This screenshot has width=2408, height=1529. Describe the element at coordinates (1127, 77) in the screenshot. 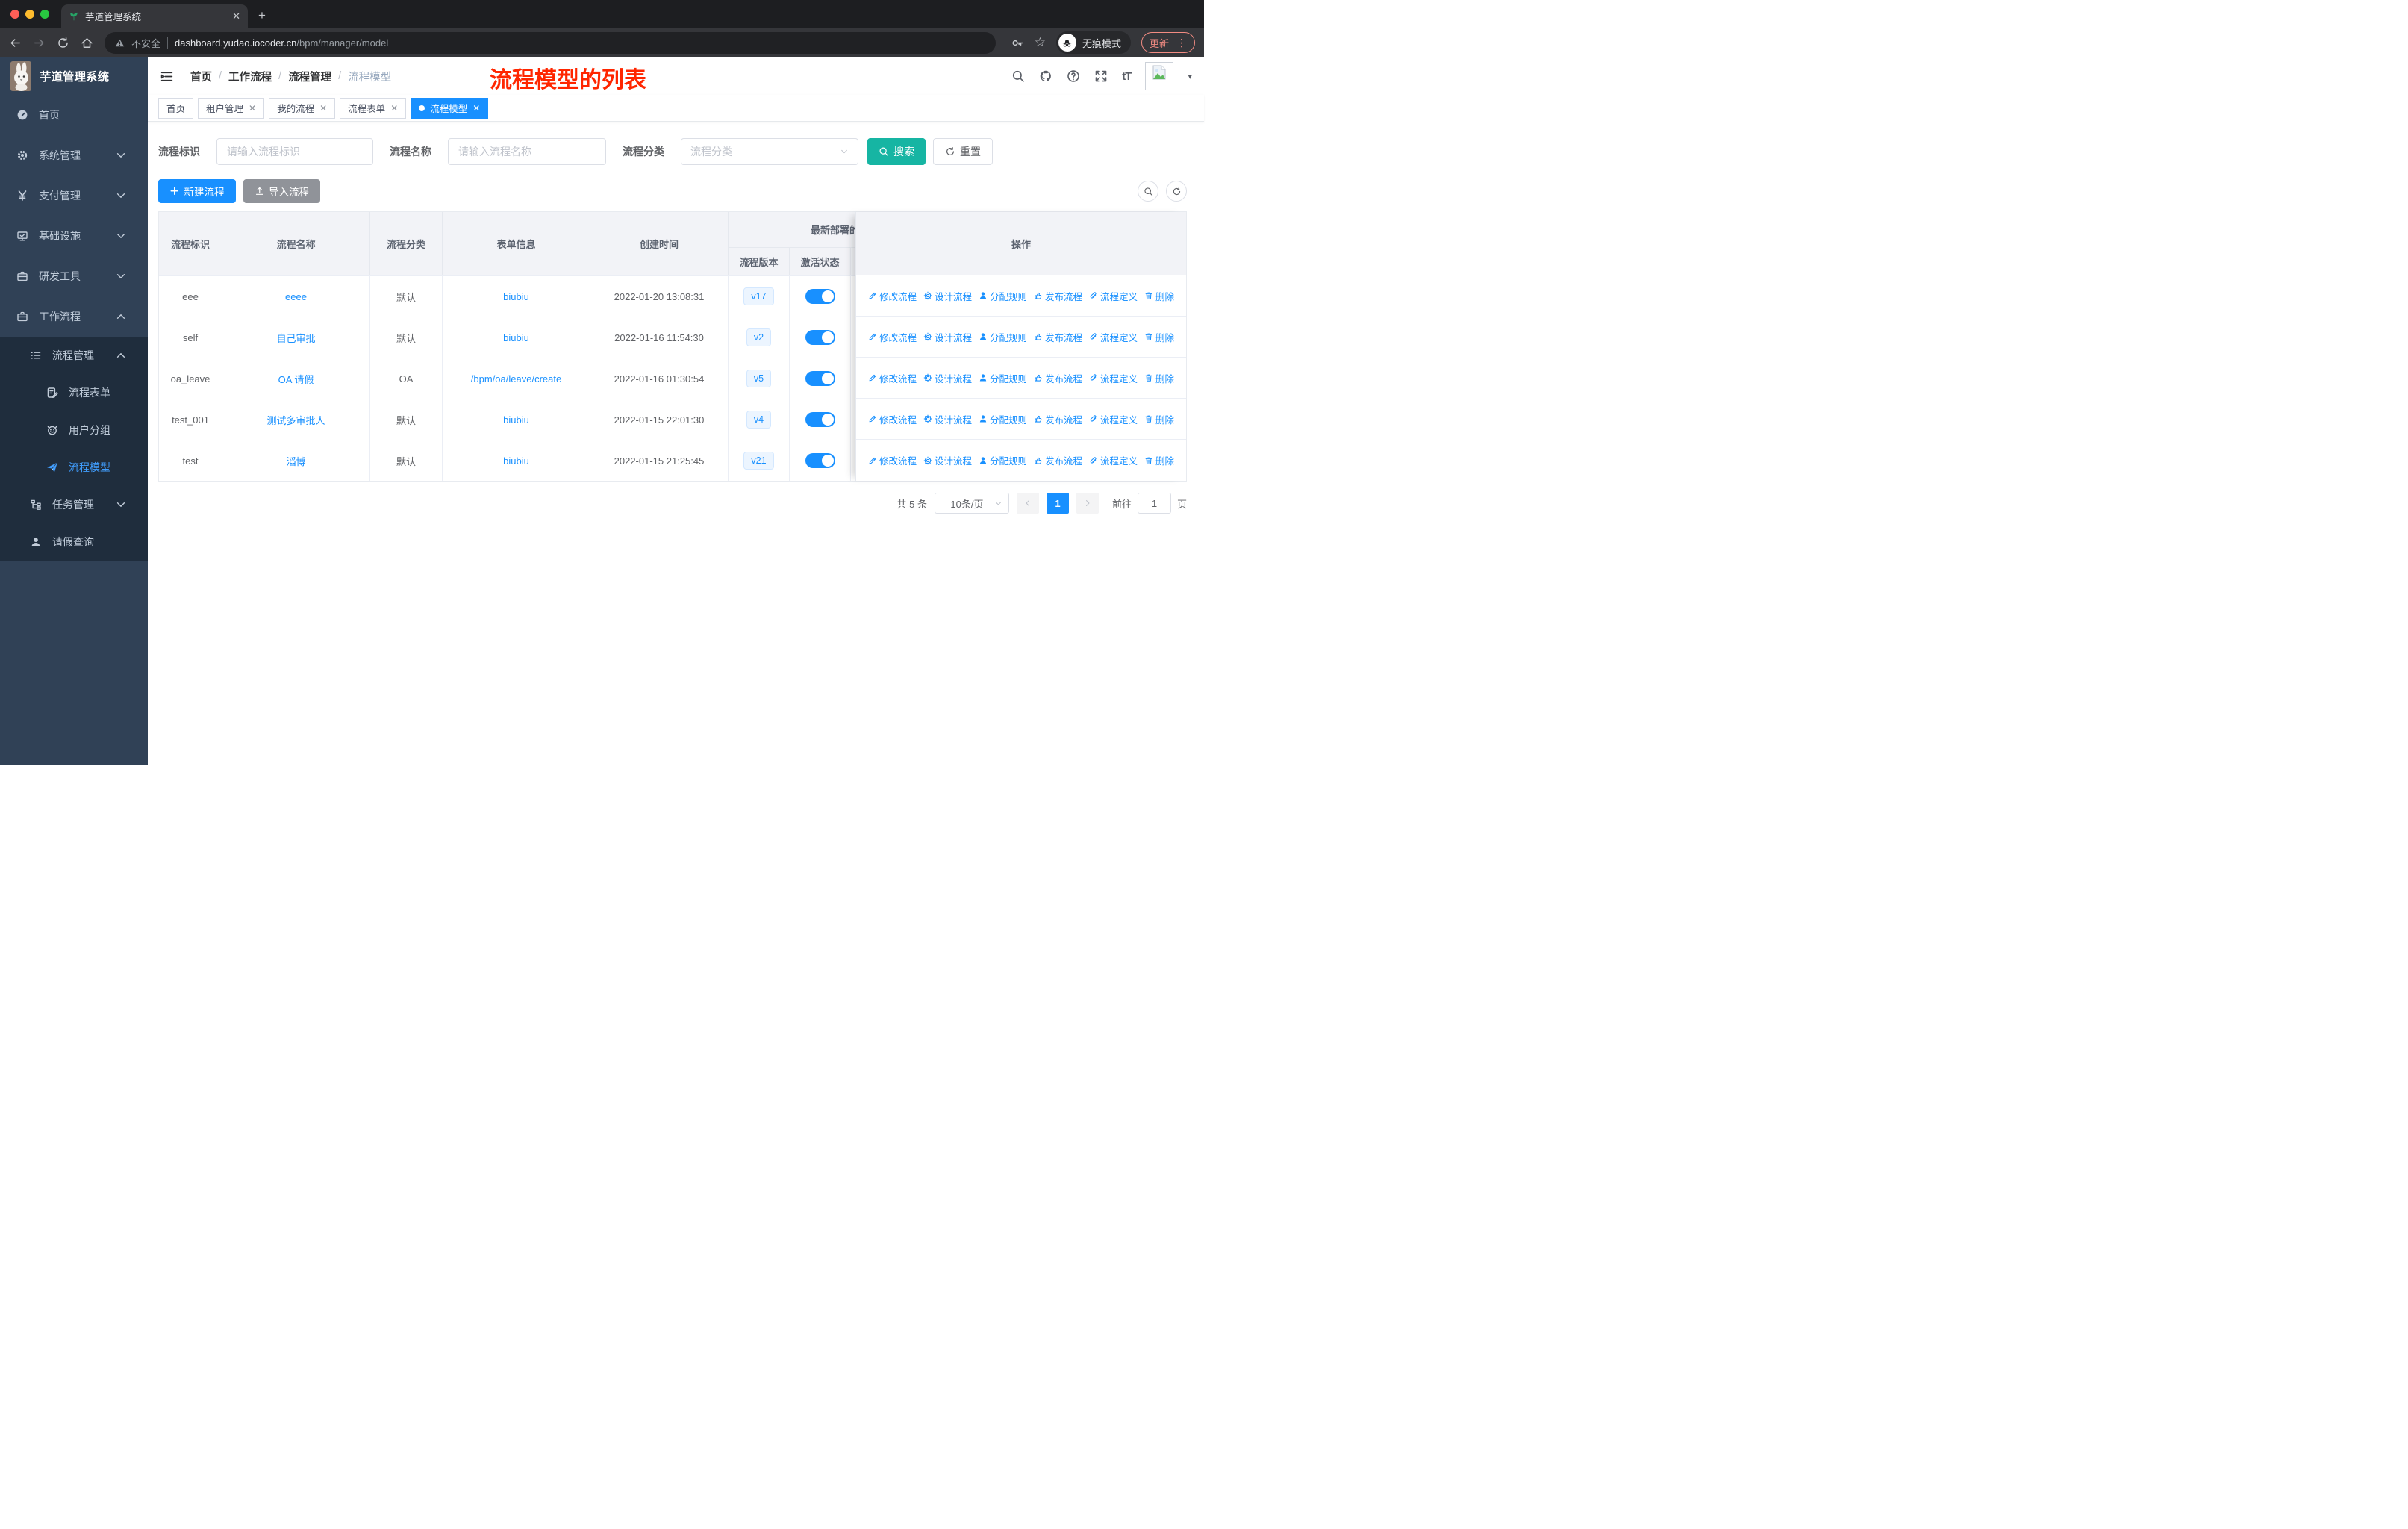

I see `font-size-icon: tT` at that location.